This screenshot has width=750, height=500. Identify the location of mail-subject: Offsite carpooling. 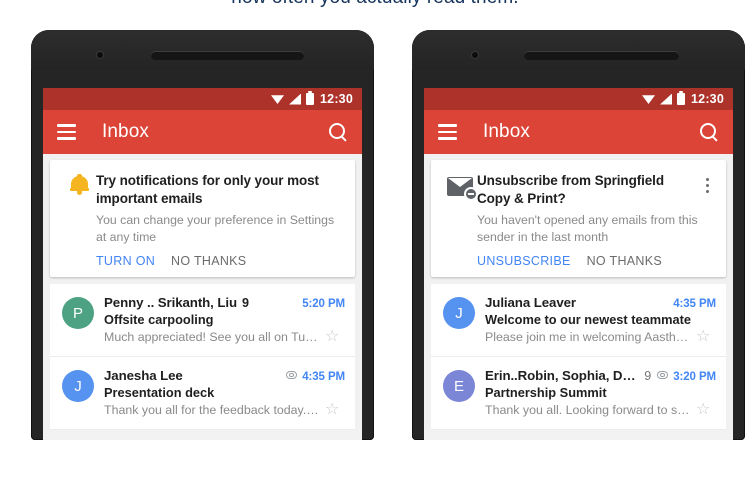
(159, 320).